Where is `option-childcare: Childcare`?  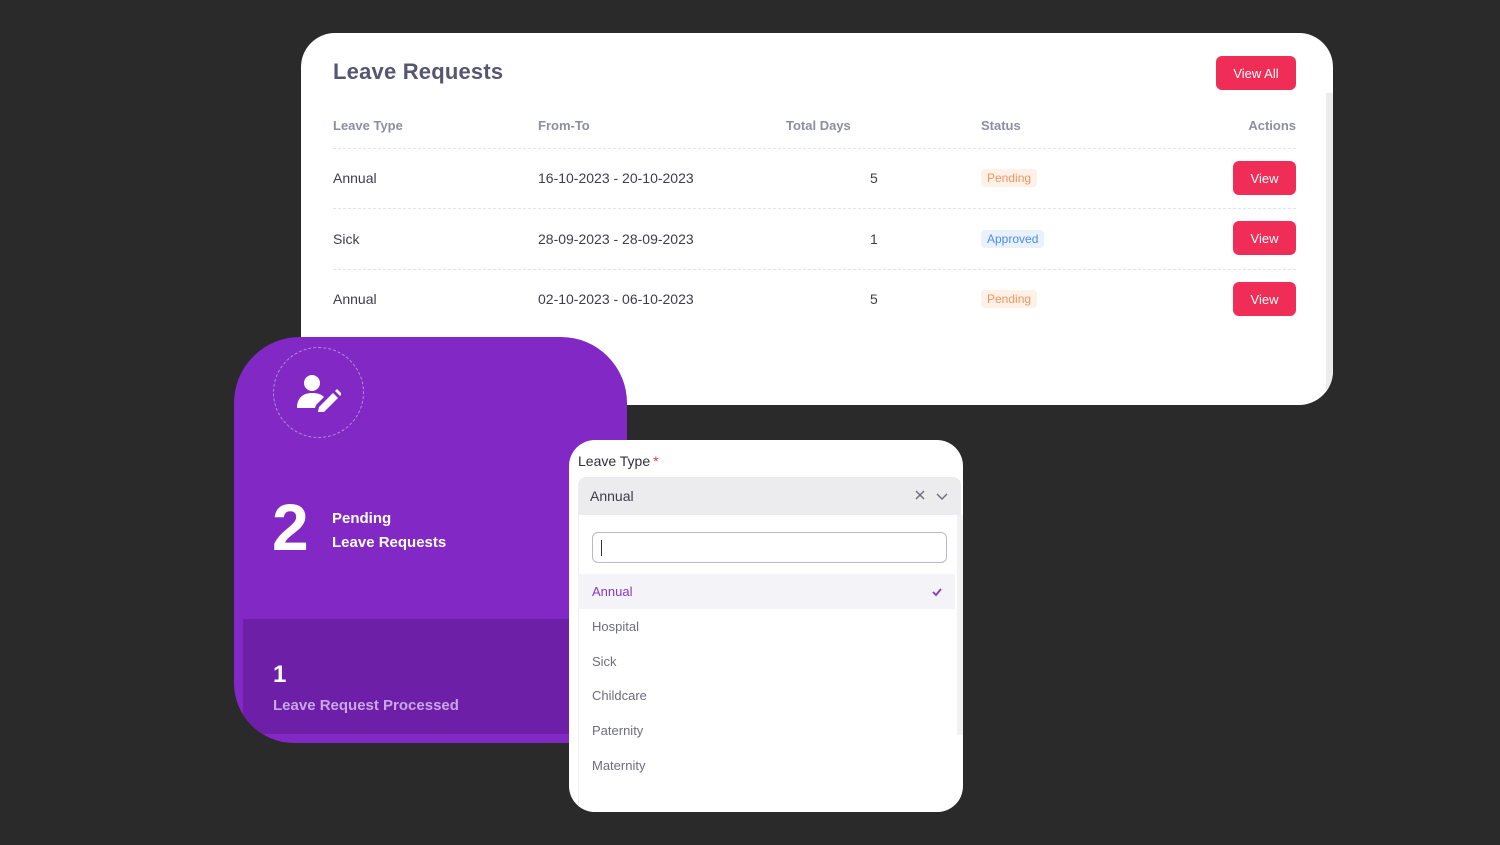 option-childcare: Childcare is located at coordinates (766, 695).